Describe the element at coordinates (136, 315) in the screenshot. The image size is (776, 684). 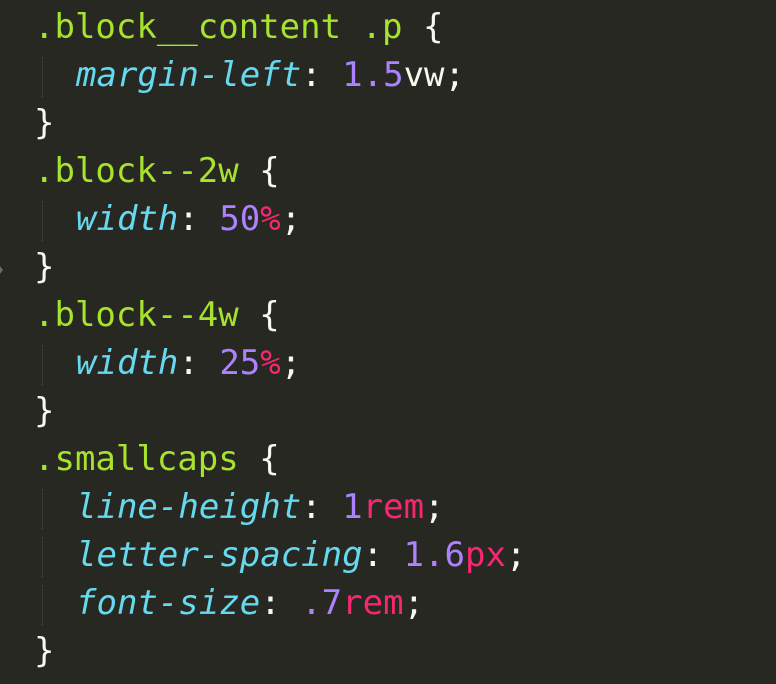
I see `css-selector: .block--4w` at that location.